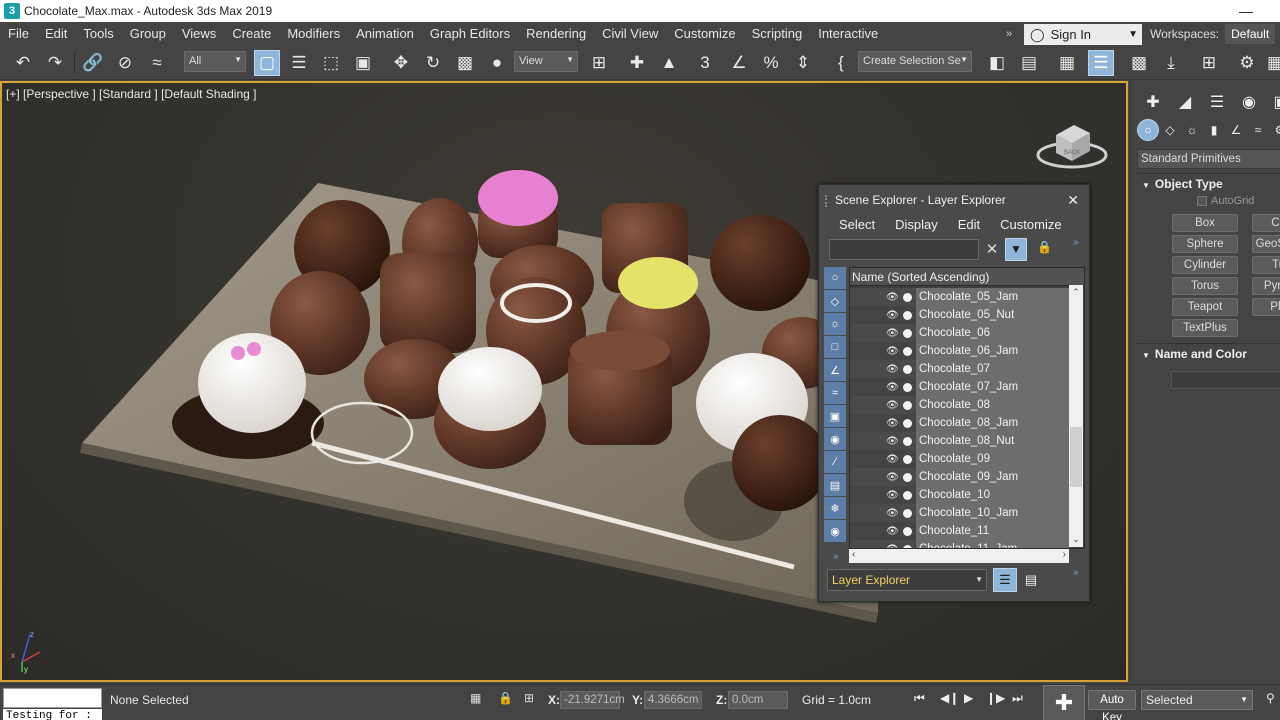  I want to click on list-item: 👁 Chocolate_10, so click(960, 495).